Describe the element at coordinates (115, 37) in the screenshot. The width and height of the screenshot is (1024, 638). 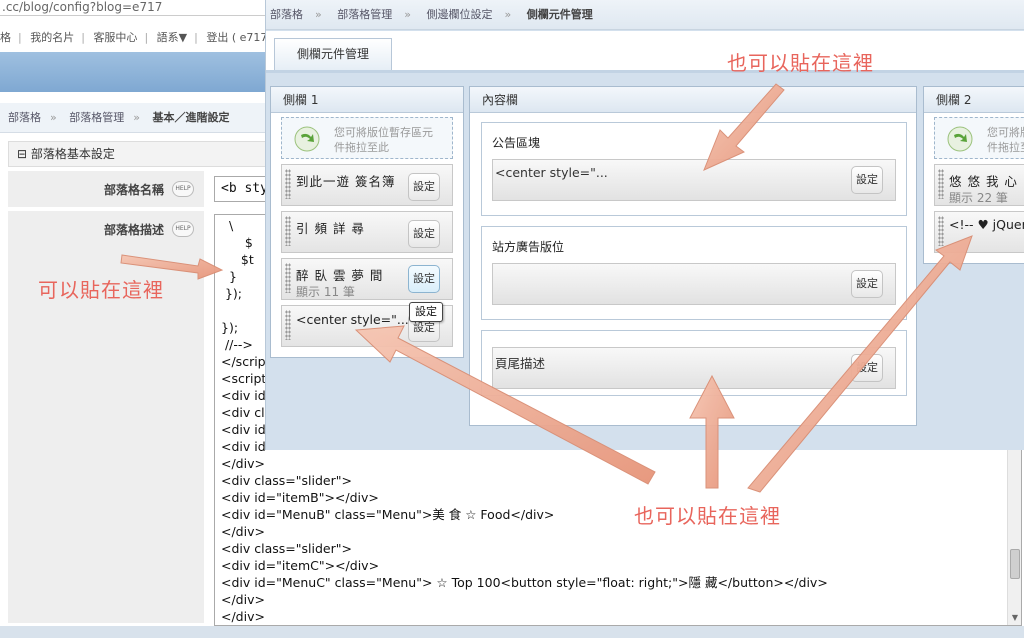
I see `top-link-support: 客服中心` at that location.